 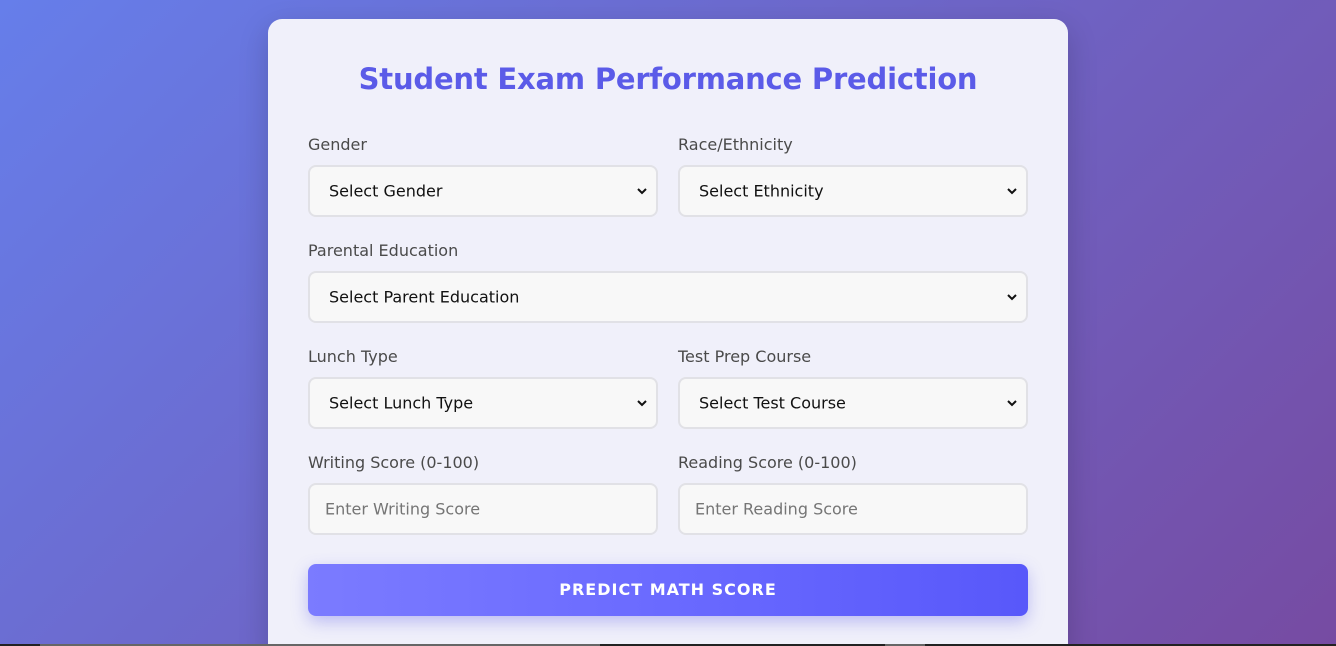 What do you see at coordinates (767, 462) in the screenshot?
I see `reading-score-label: Reading Score (0-100)` at bounding box center [767, 462].